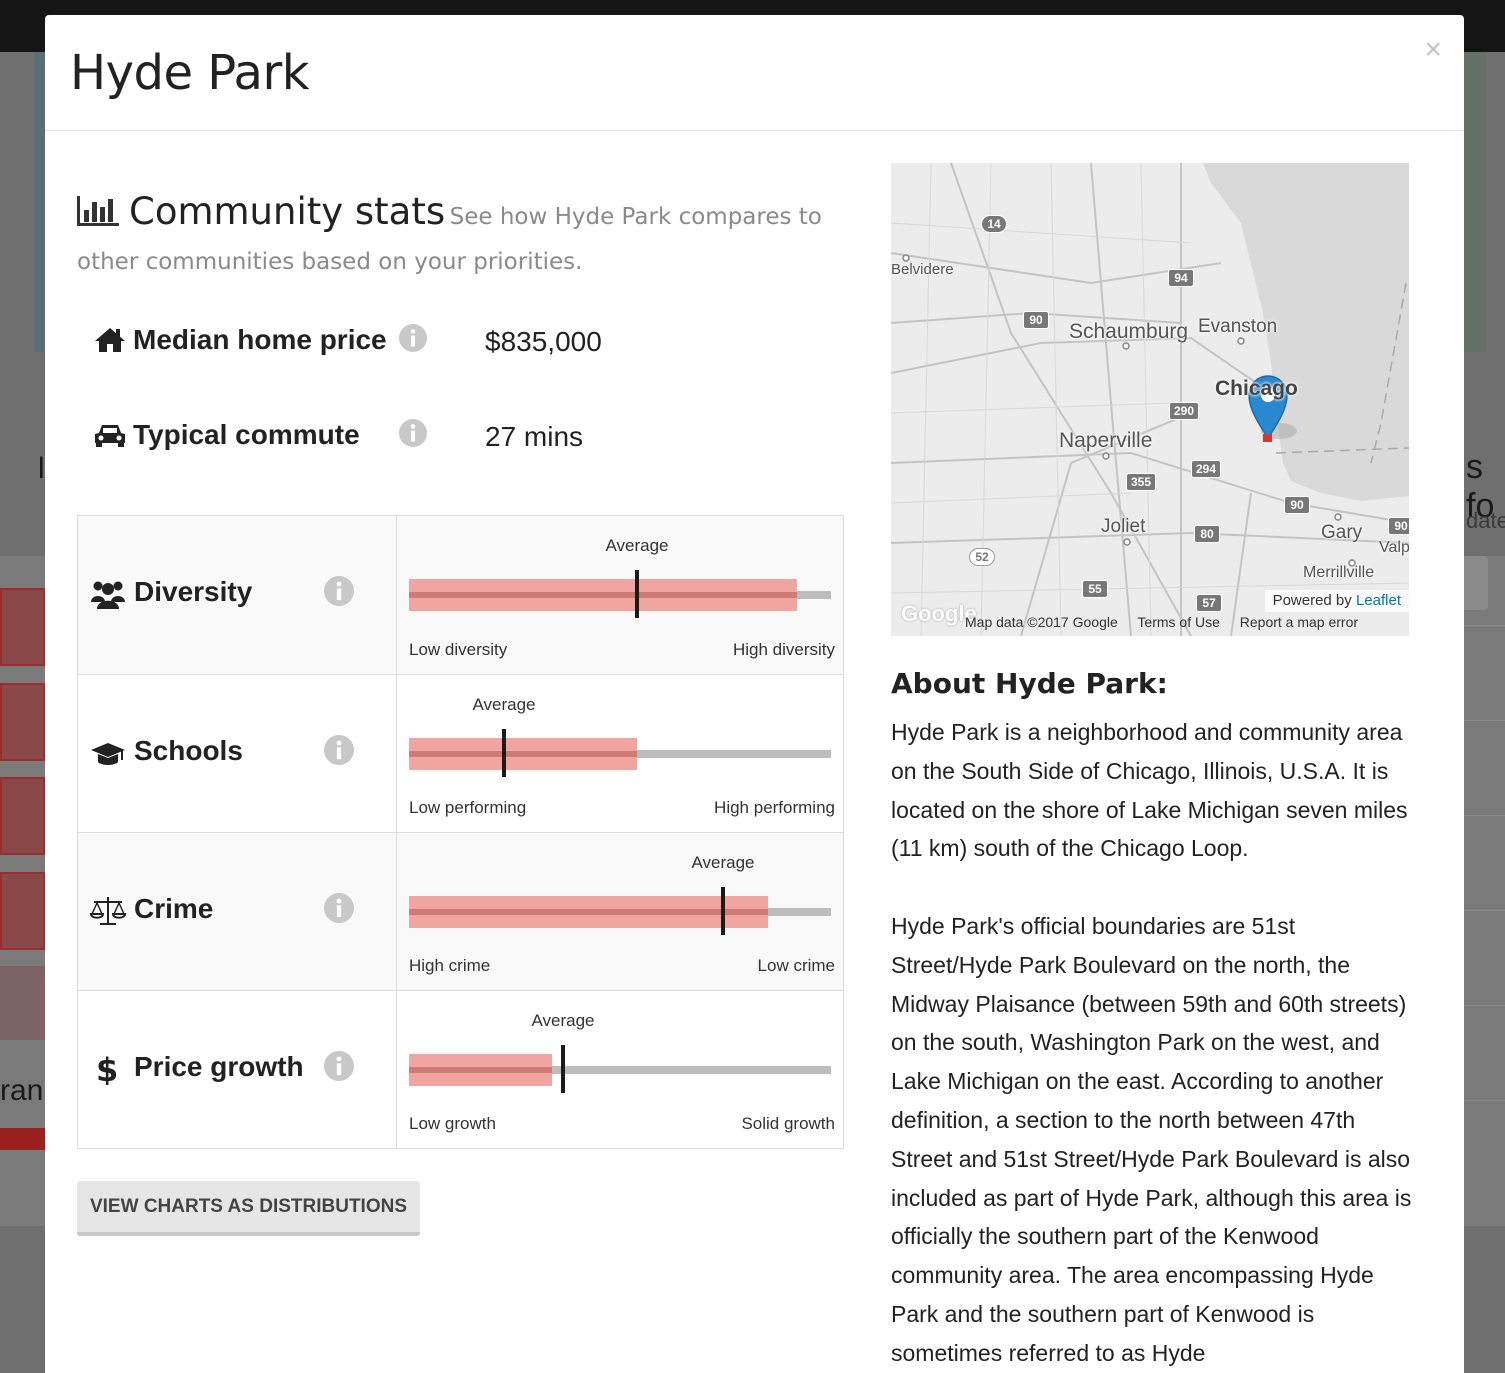 This screenshot has height=1373, width=1505. I want to click on stat-label-cell: Diversity, so click(237, 595).